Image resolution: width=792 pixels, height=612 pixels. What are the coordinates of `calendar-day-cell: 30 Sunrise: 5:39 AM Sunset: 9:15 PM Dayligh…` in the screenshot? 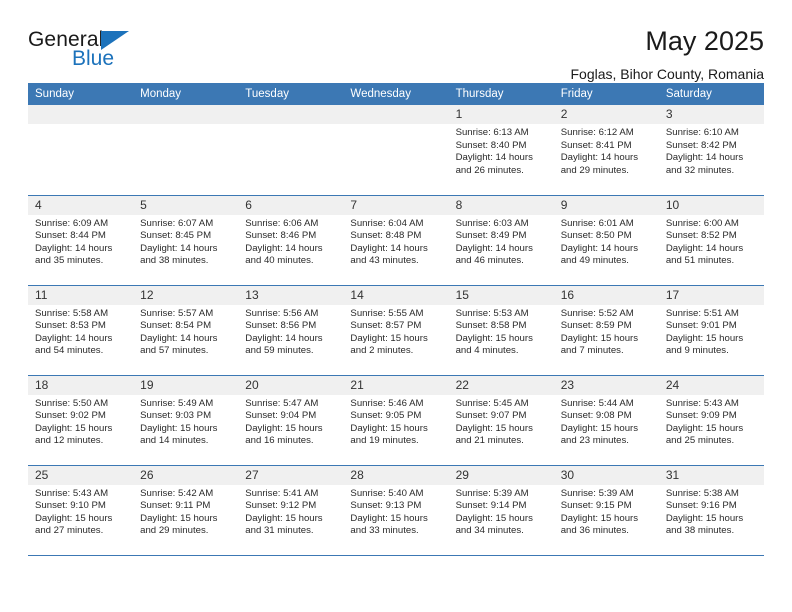 It's located at (606, 510).